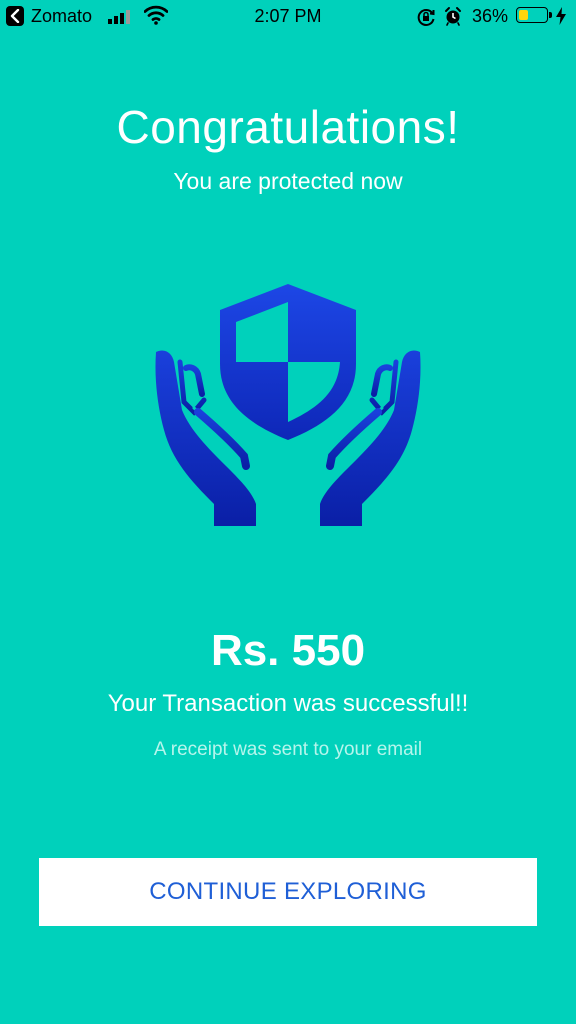  Describe the element at coordinates (288, 650) in the screenshot. I see `transaction-amount: Rs. 550` at that location.